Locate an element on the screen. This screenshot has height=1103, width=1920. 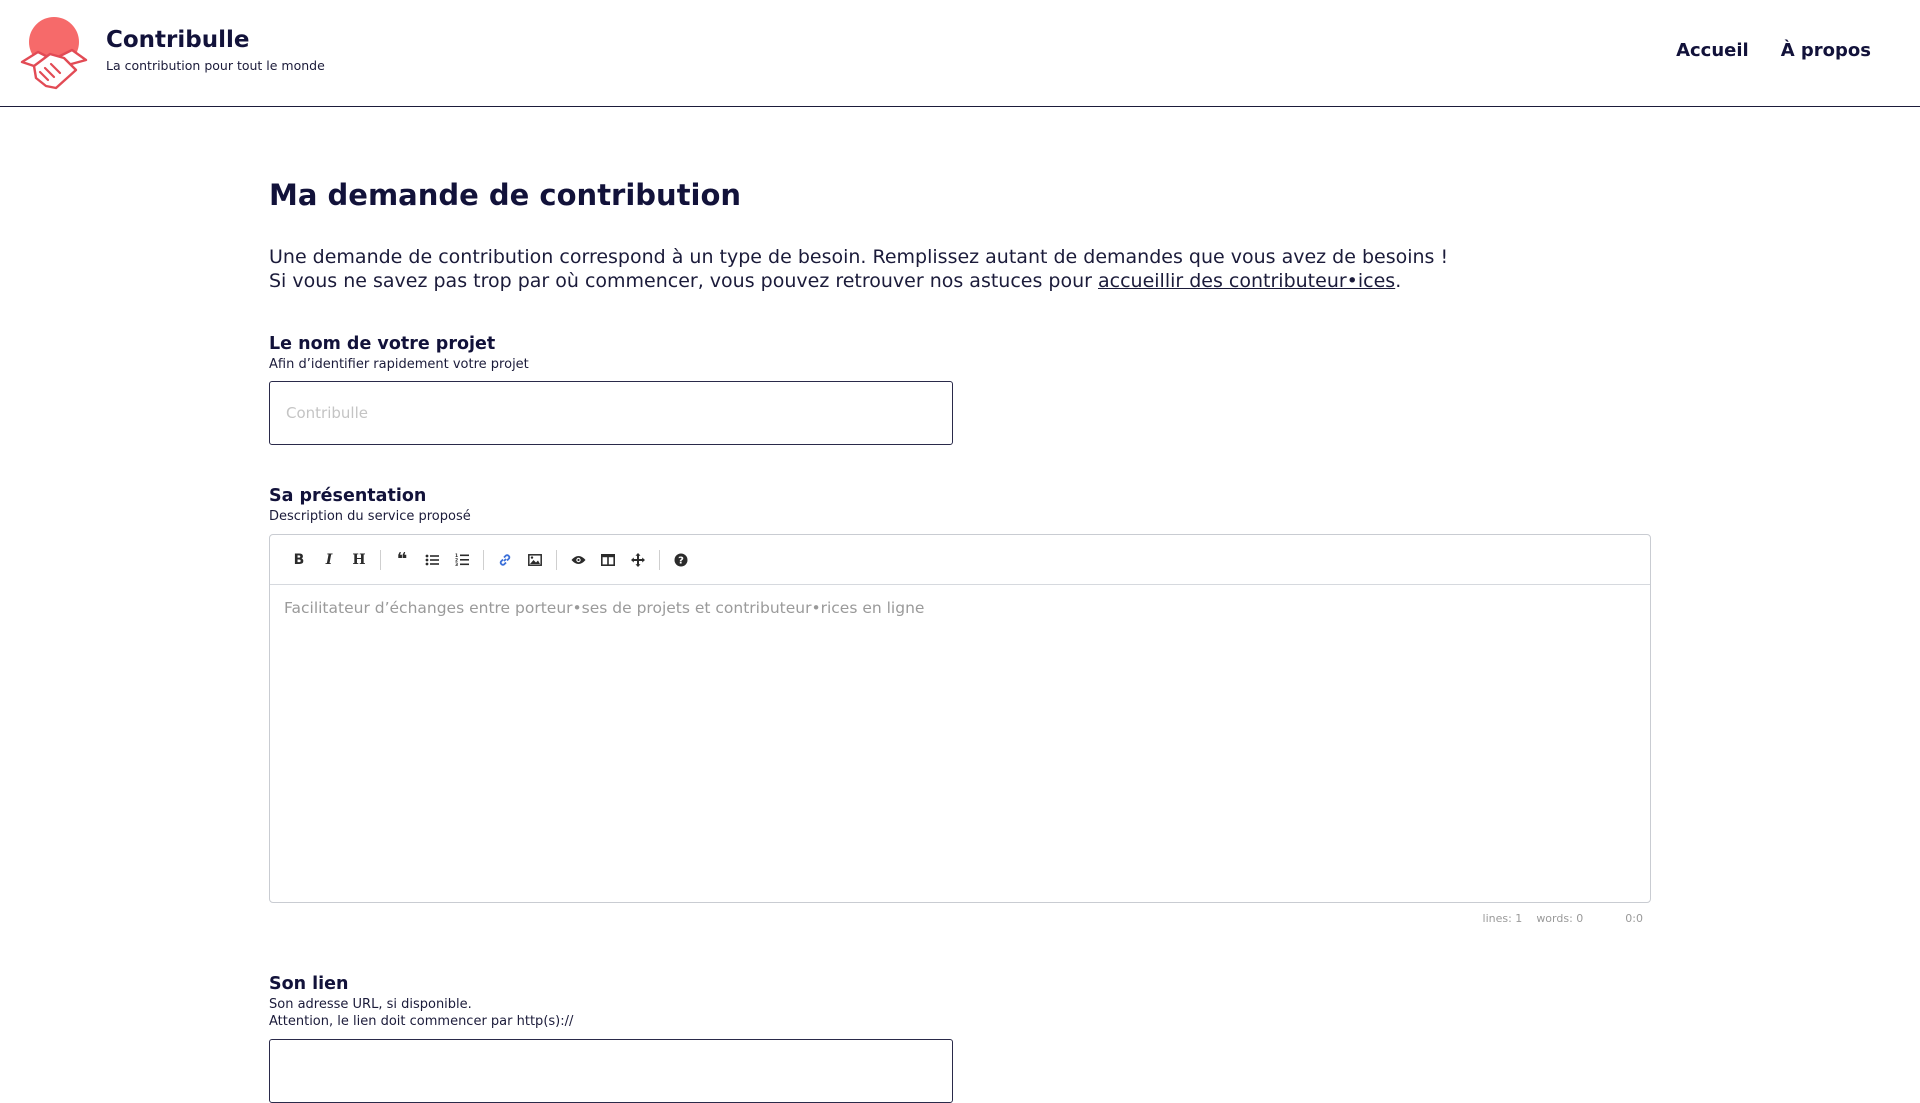
brand-subtitle: La contribution pour tout le monde is located at coordinates (215, 65).